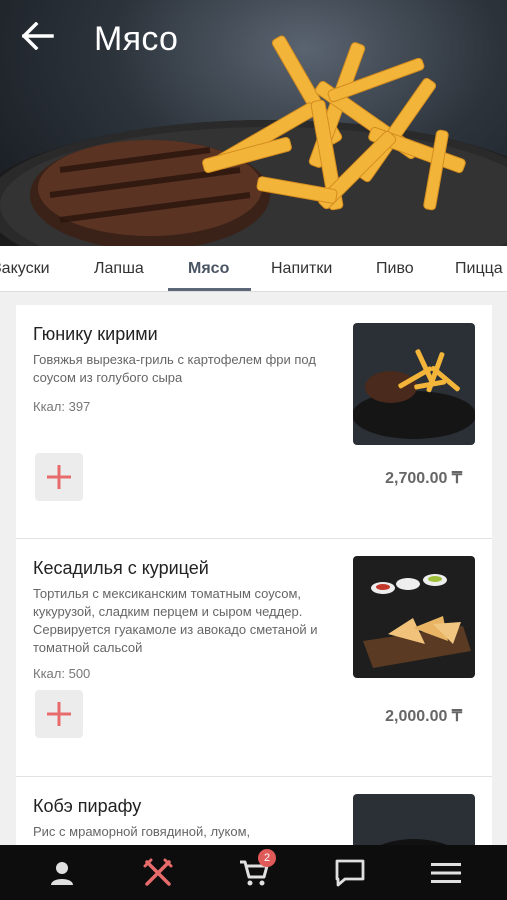  I want to click on item-description: Рис с мраморной говядиной, луком,, so click(142, 831).